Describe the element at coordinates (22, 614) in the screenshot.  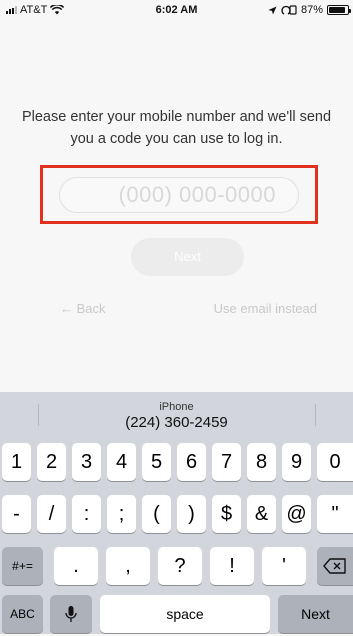
I see `key-abc: ABC` at that location.